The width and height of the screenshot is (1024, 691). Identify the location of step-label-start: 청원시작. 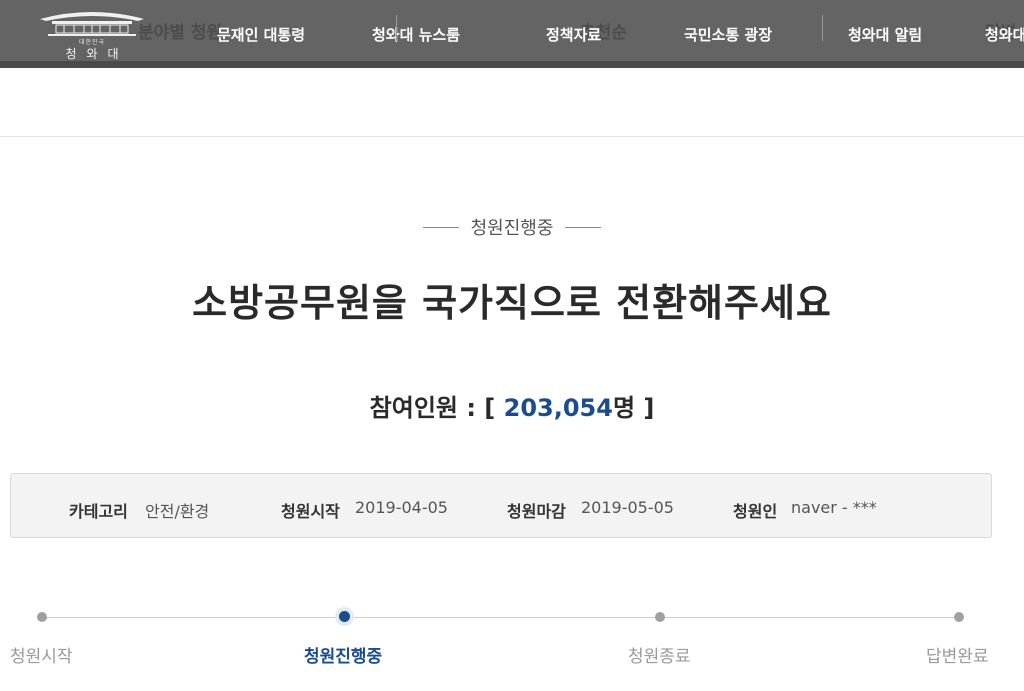
(41, 657).